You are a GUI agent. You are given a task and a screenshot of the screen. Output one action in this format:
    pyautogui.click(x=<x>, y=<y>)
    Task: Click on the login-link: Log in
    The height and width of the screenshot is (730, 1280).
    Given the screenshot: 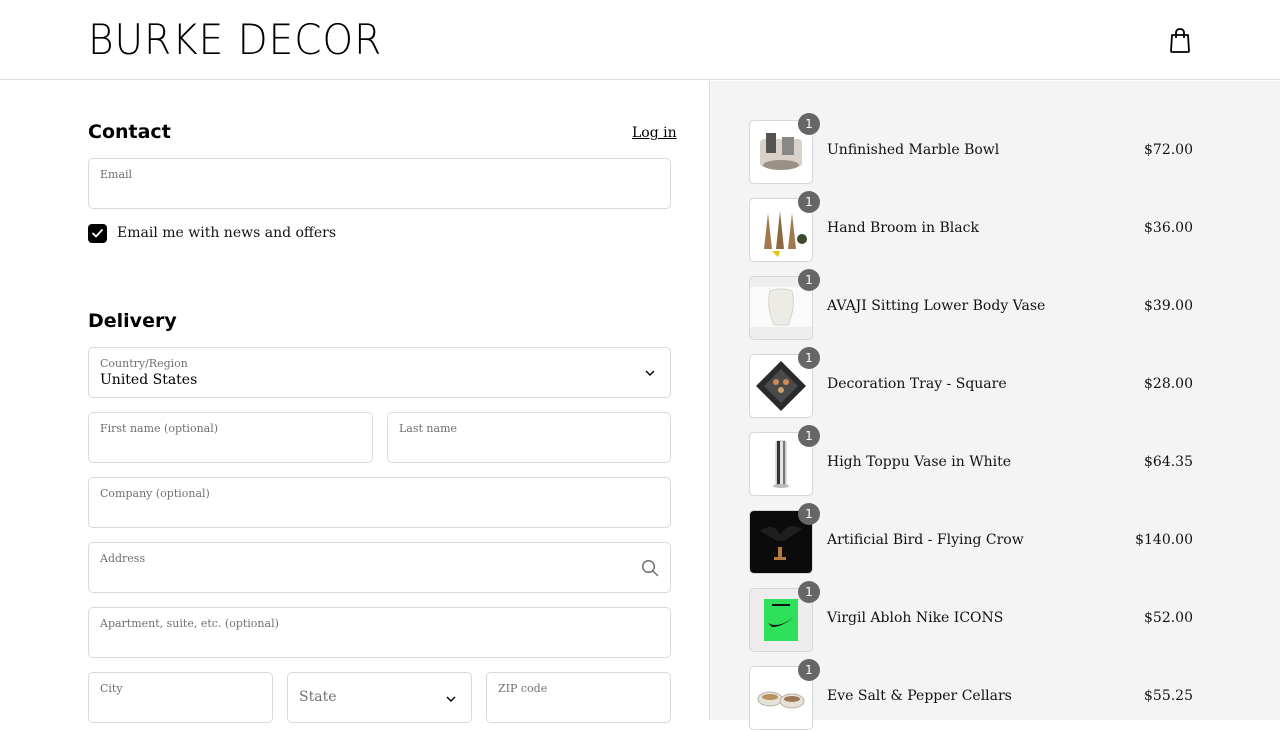 What is the action you would take?
    pyautogui.click(x=654, y=133)
    